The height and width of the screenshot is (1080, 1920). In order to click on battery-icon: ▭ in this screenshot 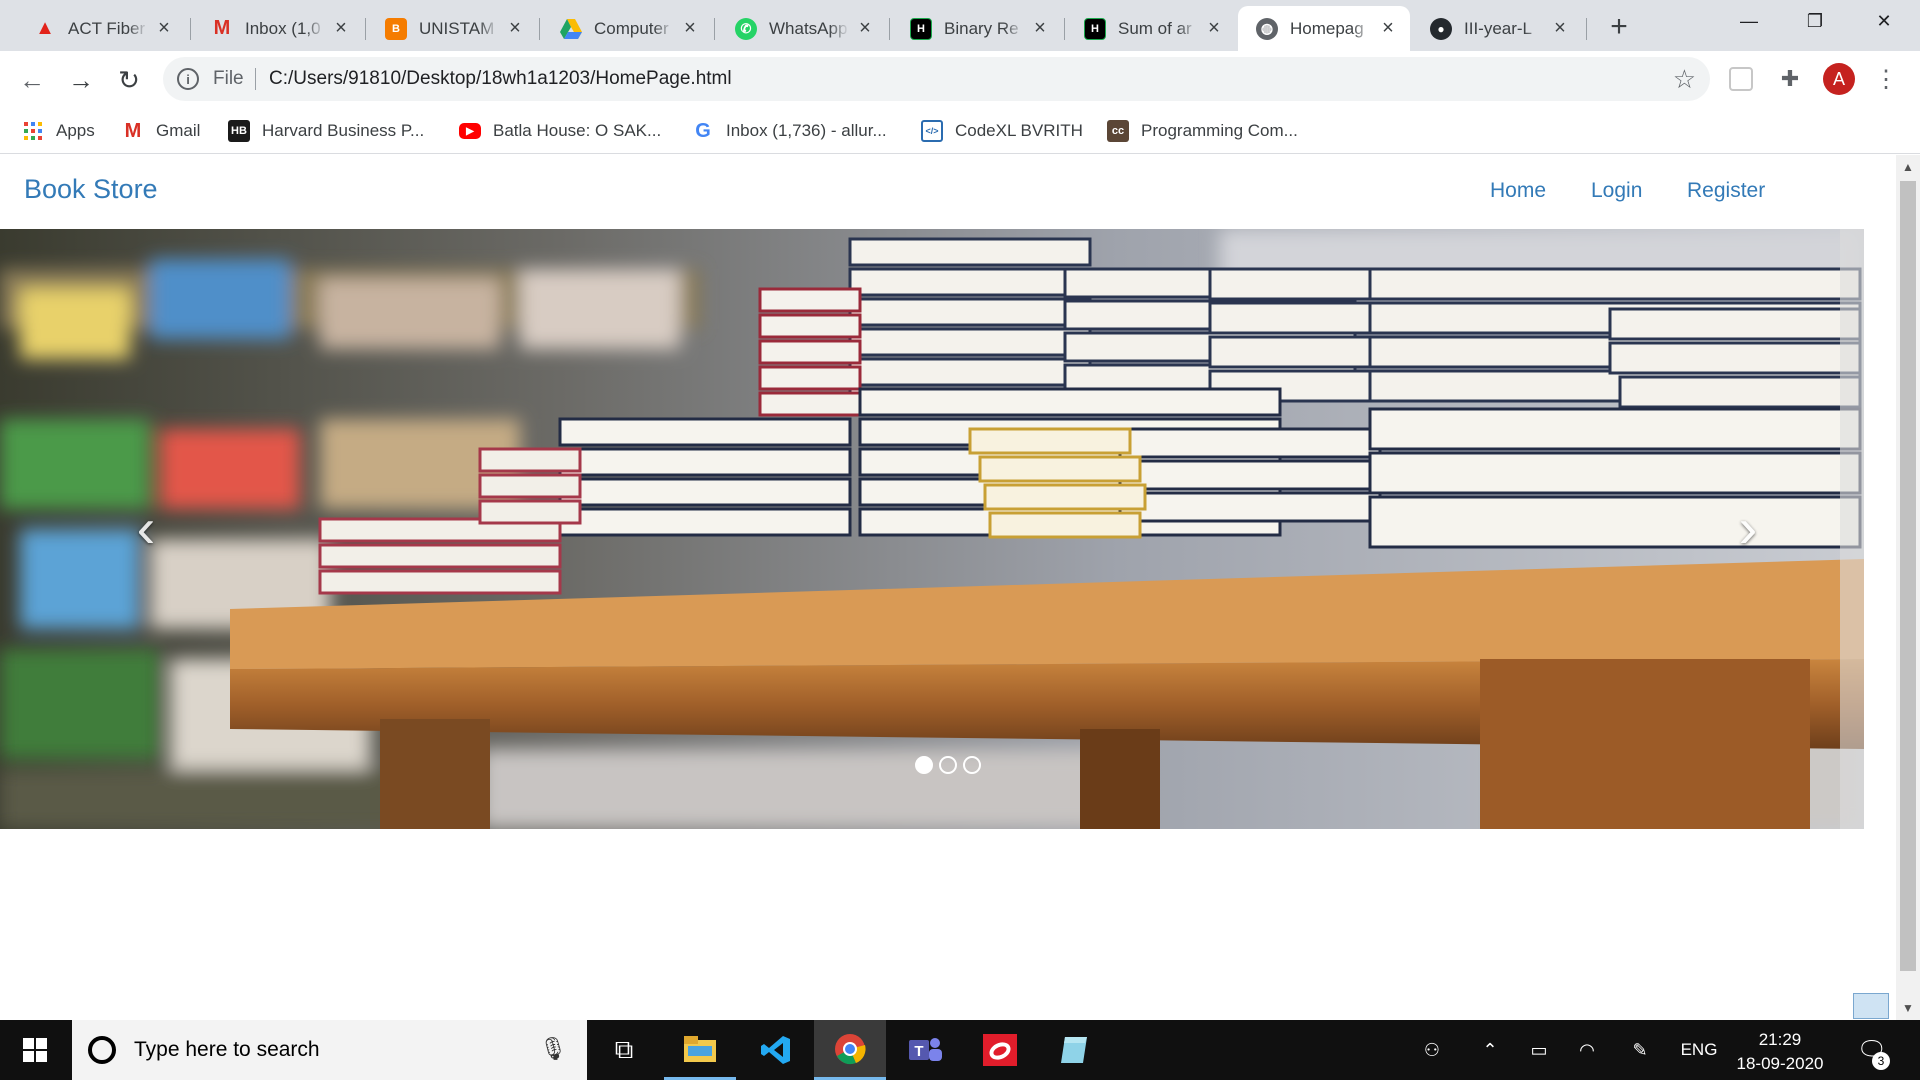, I will do `click(1539, 1050)`.